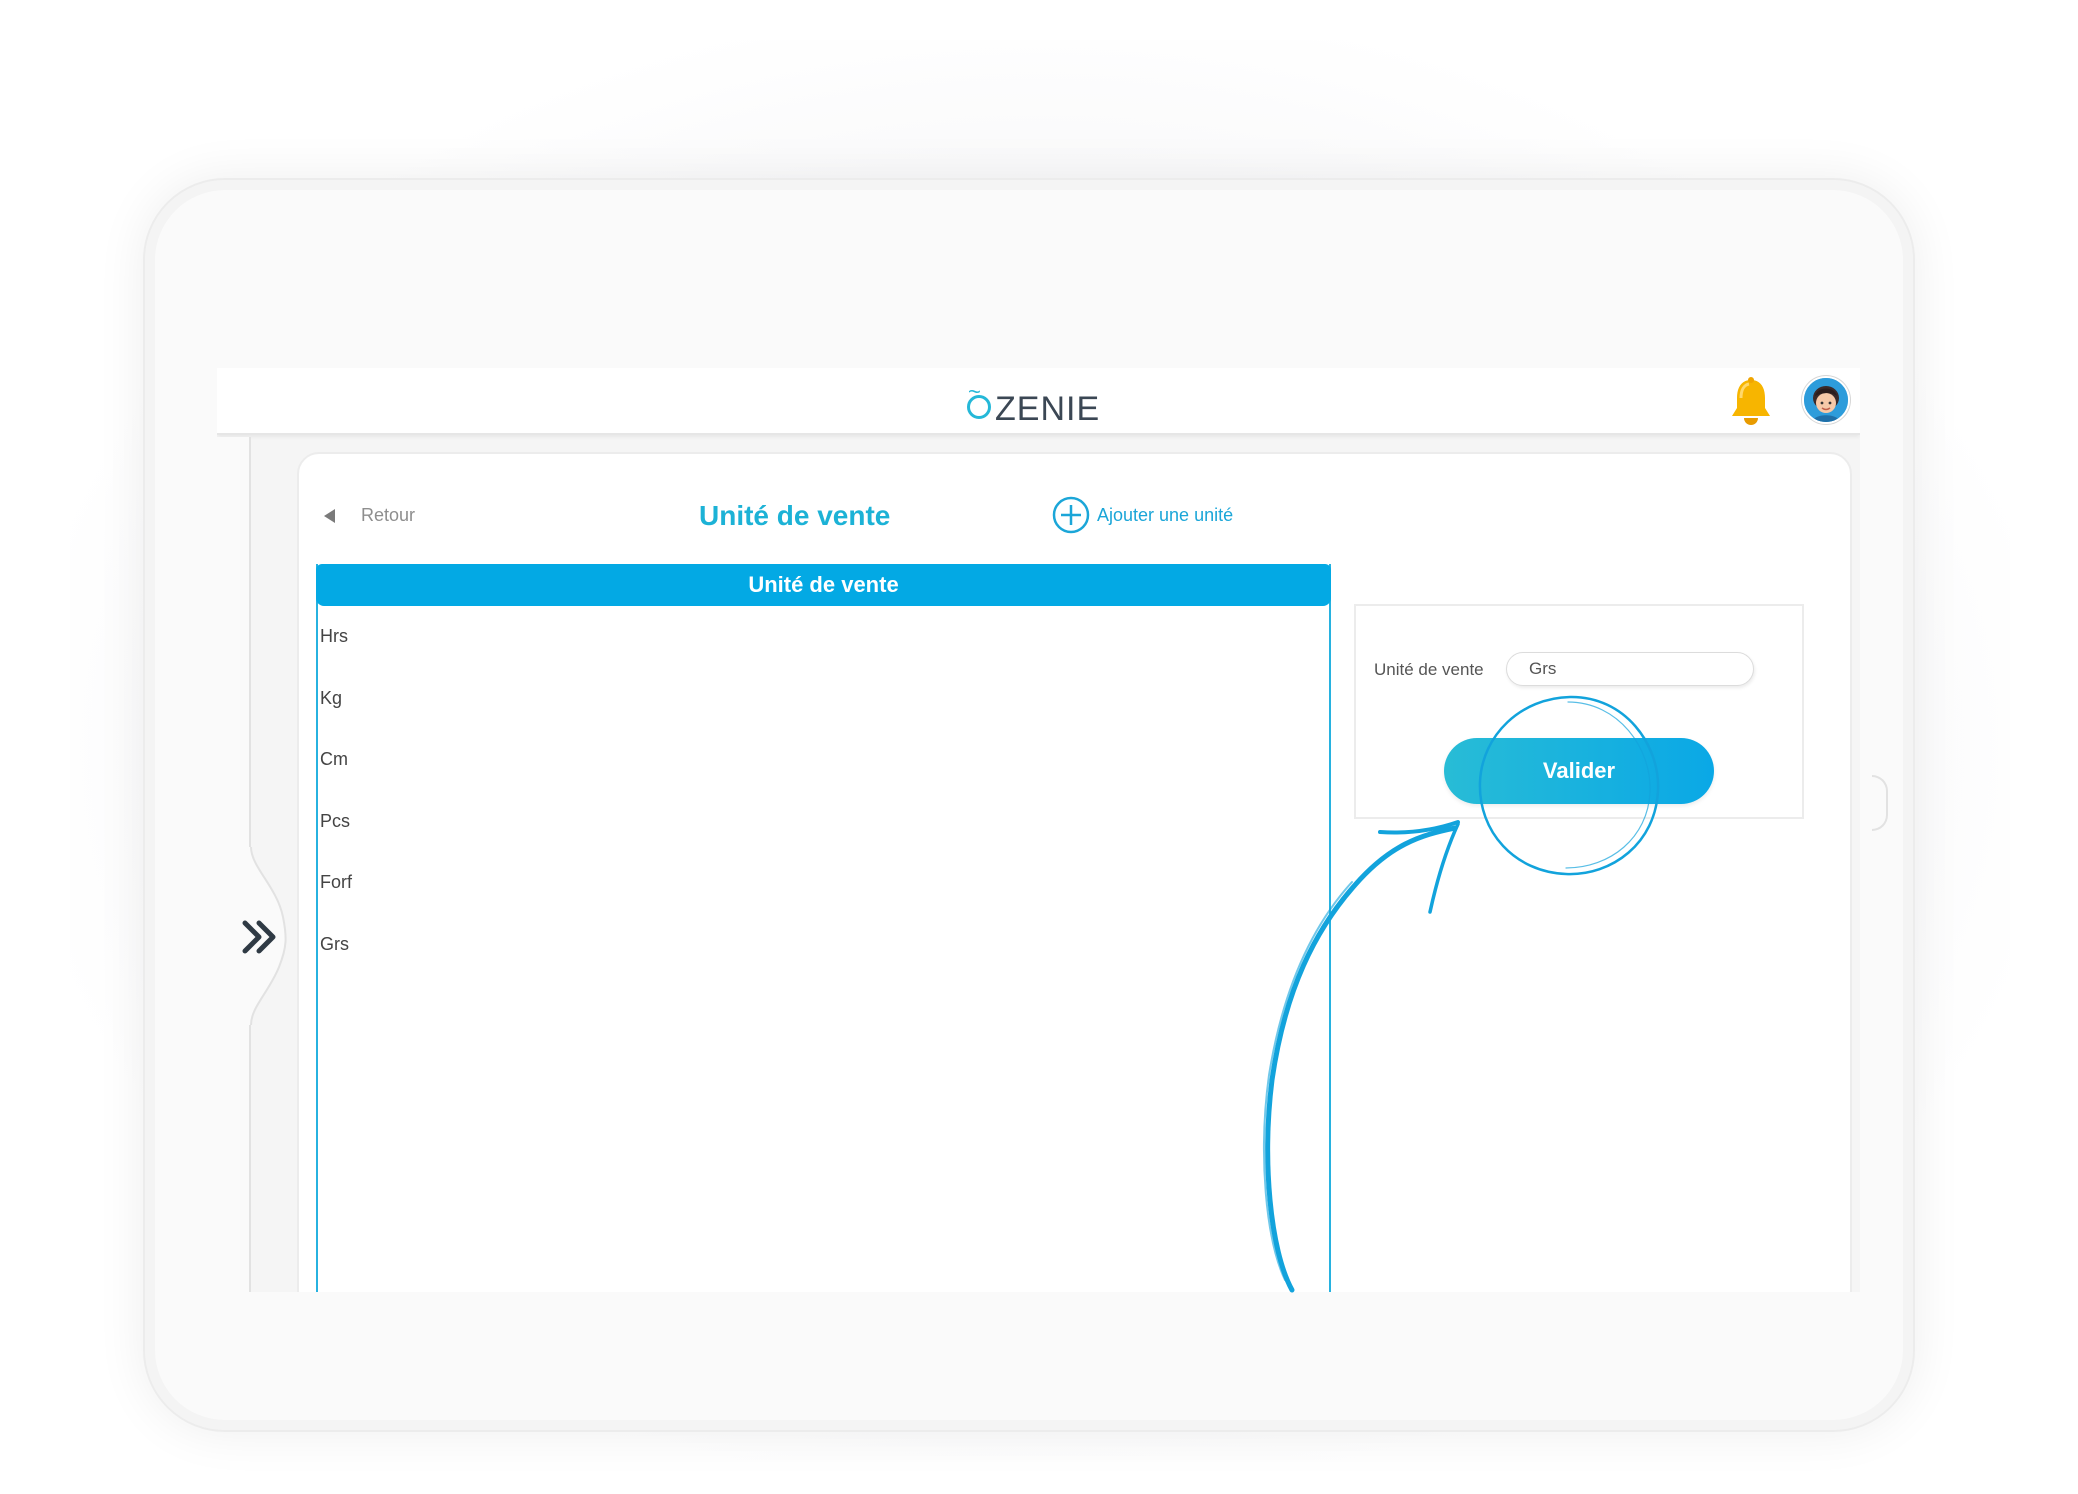 This screenshot has height=1494, width=2078. Describe the element at coordinates (823, 585) in the screenshot. I see `list-header: Unité de vente` at that location.